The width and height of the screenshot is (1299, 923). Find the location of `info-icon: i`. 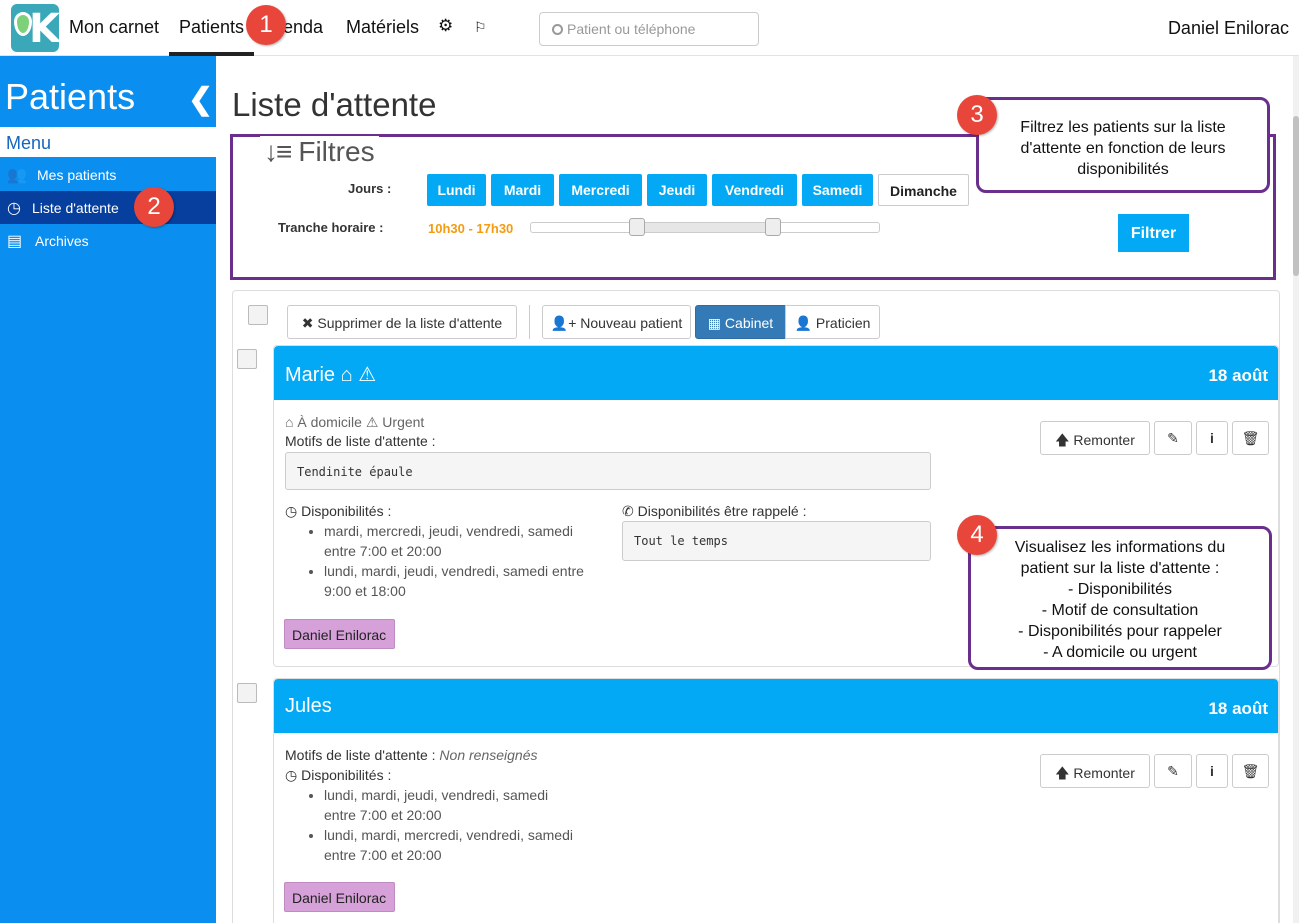

info-icon: i is located at coordinates (1212, 438).